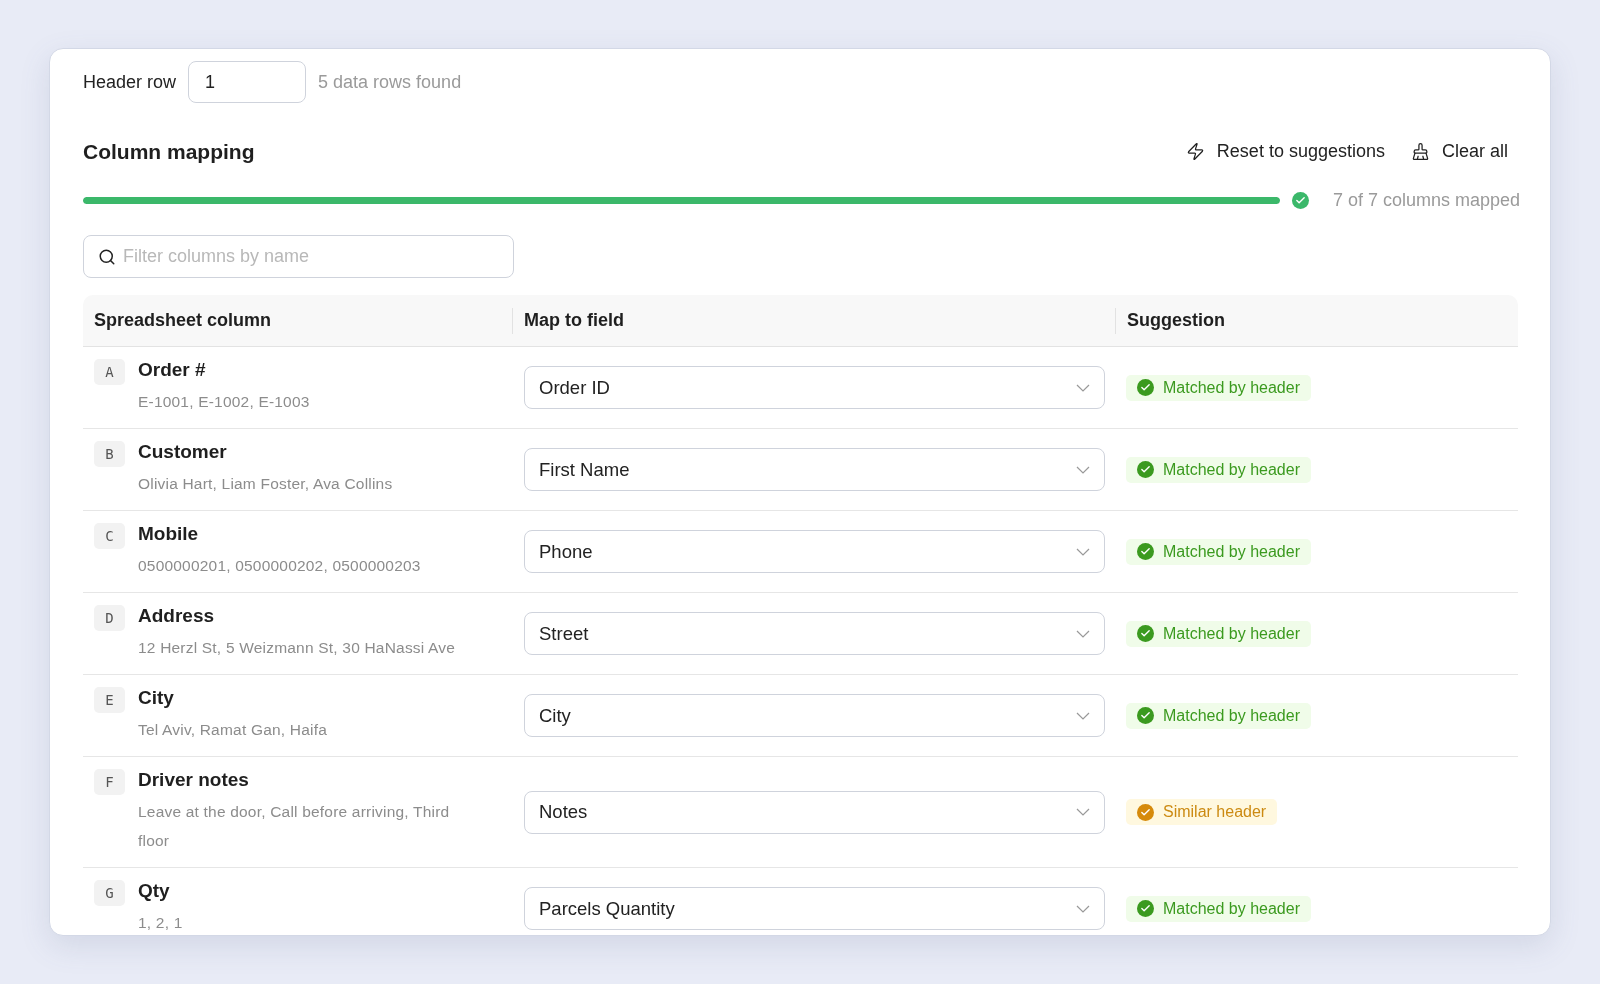  What do you see at coordinates (1426, 200) in the screenshot?
I see `progress-text: 7 of 7 columns mapped` at bounding box center [1426, 200].